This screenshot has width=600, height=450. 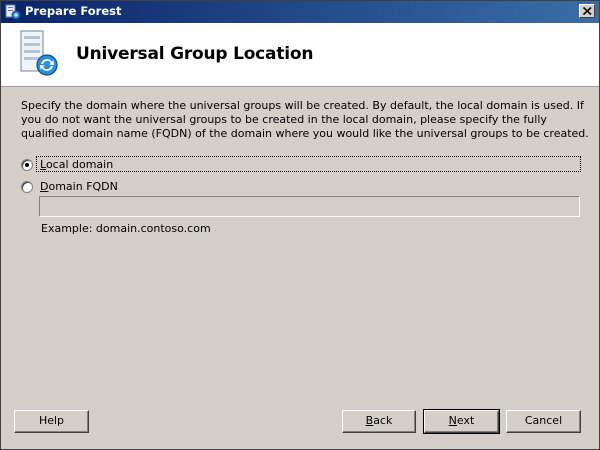 I want to click on close-button, so click(x=587, y=11).